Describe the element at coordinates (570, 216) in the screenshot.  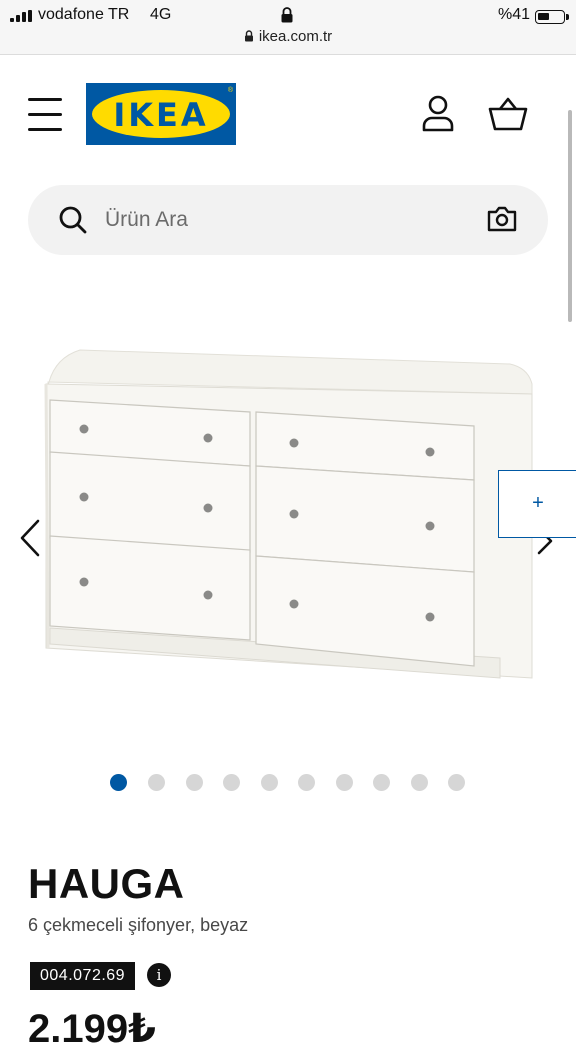
I see `page-scrollbar` at that location.